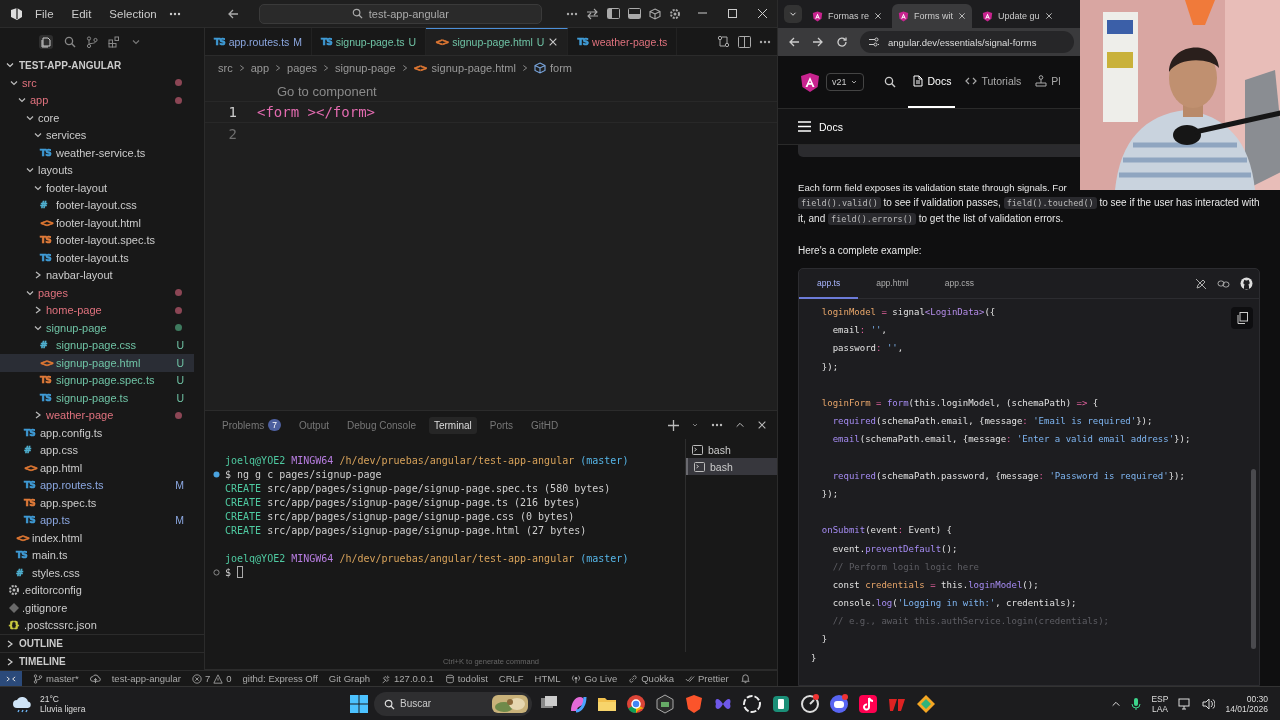 This screenshot has height=720, width=1280. What do you see at coordinates (545, 425) in the screenshot?
I see `panel-tab: GitHD` at bounding box center [545, 425].